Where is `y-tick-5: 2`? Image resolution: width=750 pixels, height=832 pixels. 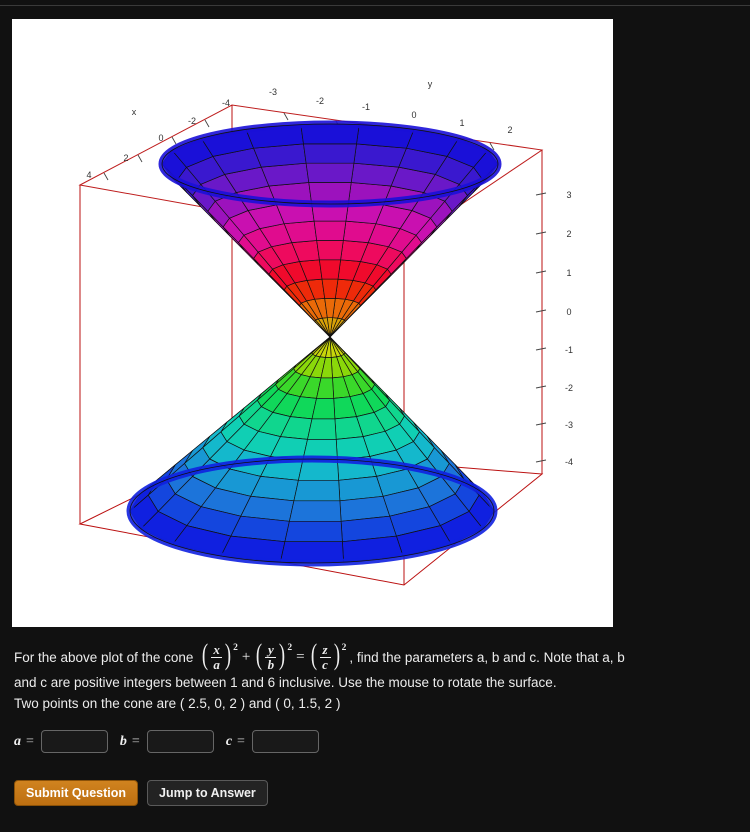 y-tick-5: 2 is located at coordinates (509, 130).